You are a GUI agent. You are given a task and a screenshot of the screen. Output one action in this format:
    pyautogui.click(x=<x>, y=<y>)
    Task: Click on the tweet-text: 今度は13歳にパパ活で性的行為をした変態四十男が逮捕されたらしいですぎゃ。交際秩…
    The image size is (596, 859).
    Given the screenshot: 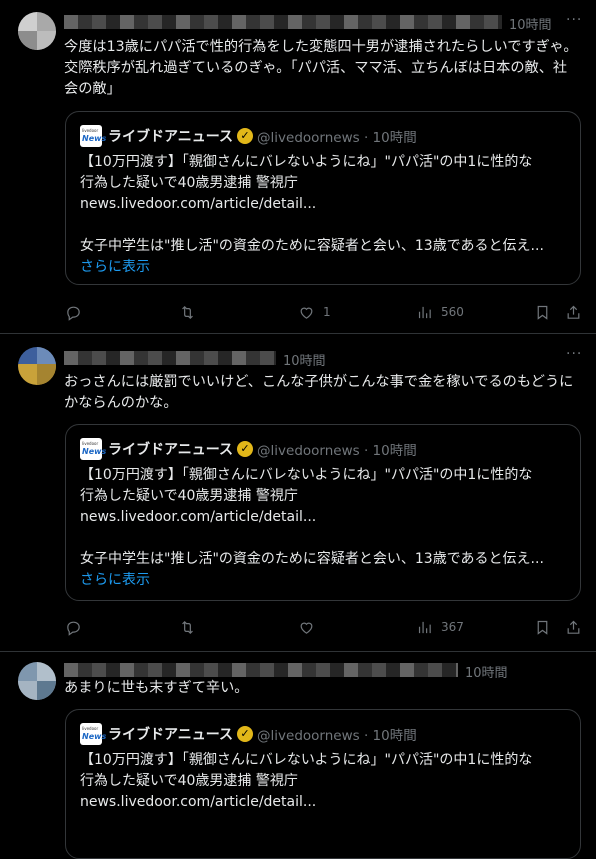 What is the action you would take?
    pyautogui.click(x=321, y=68)
    